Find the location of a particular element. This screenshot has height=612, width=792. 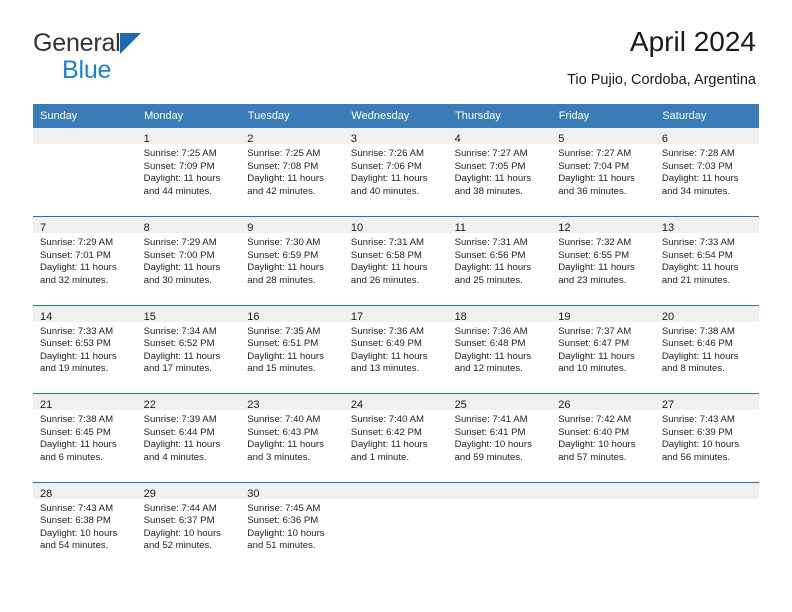

day-number: 4 is located at coordinates (457, 139).